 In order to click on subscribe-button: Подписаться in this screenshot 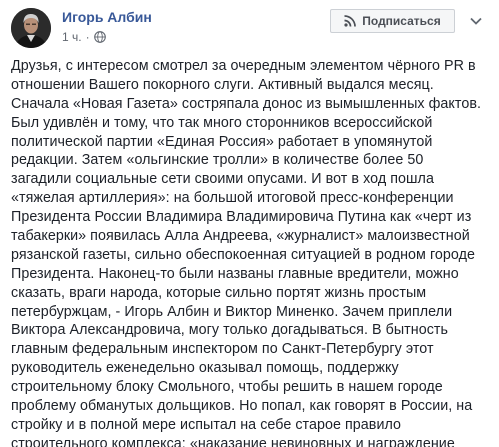, I will do `click(392, 21)`.